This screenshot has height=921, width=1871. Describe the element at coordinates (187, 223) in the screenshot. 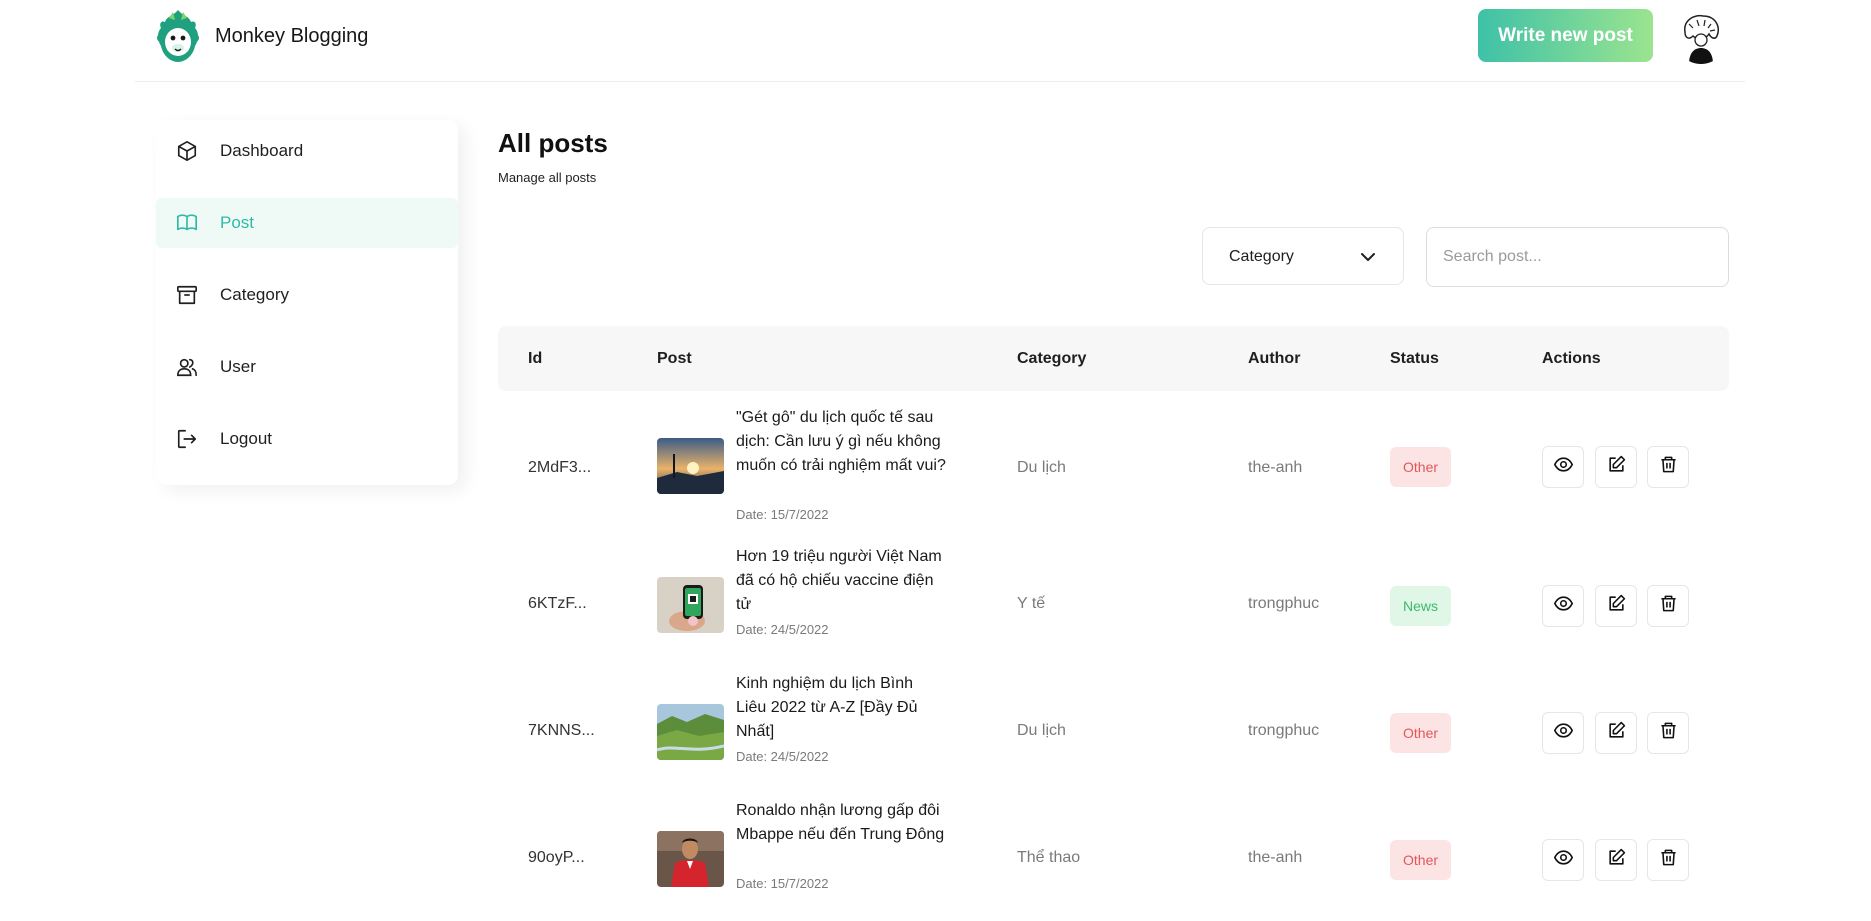

I see `book-icon` at that location.